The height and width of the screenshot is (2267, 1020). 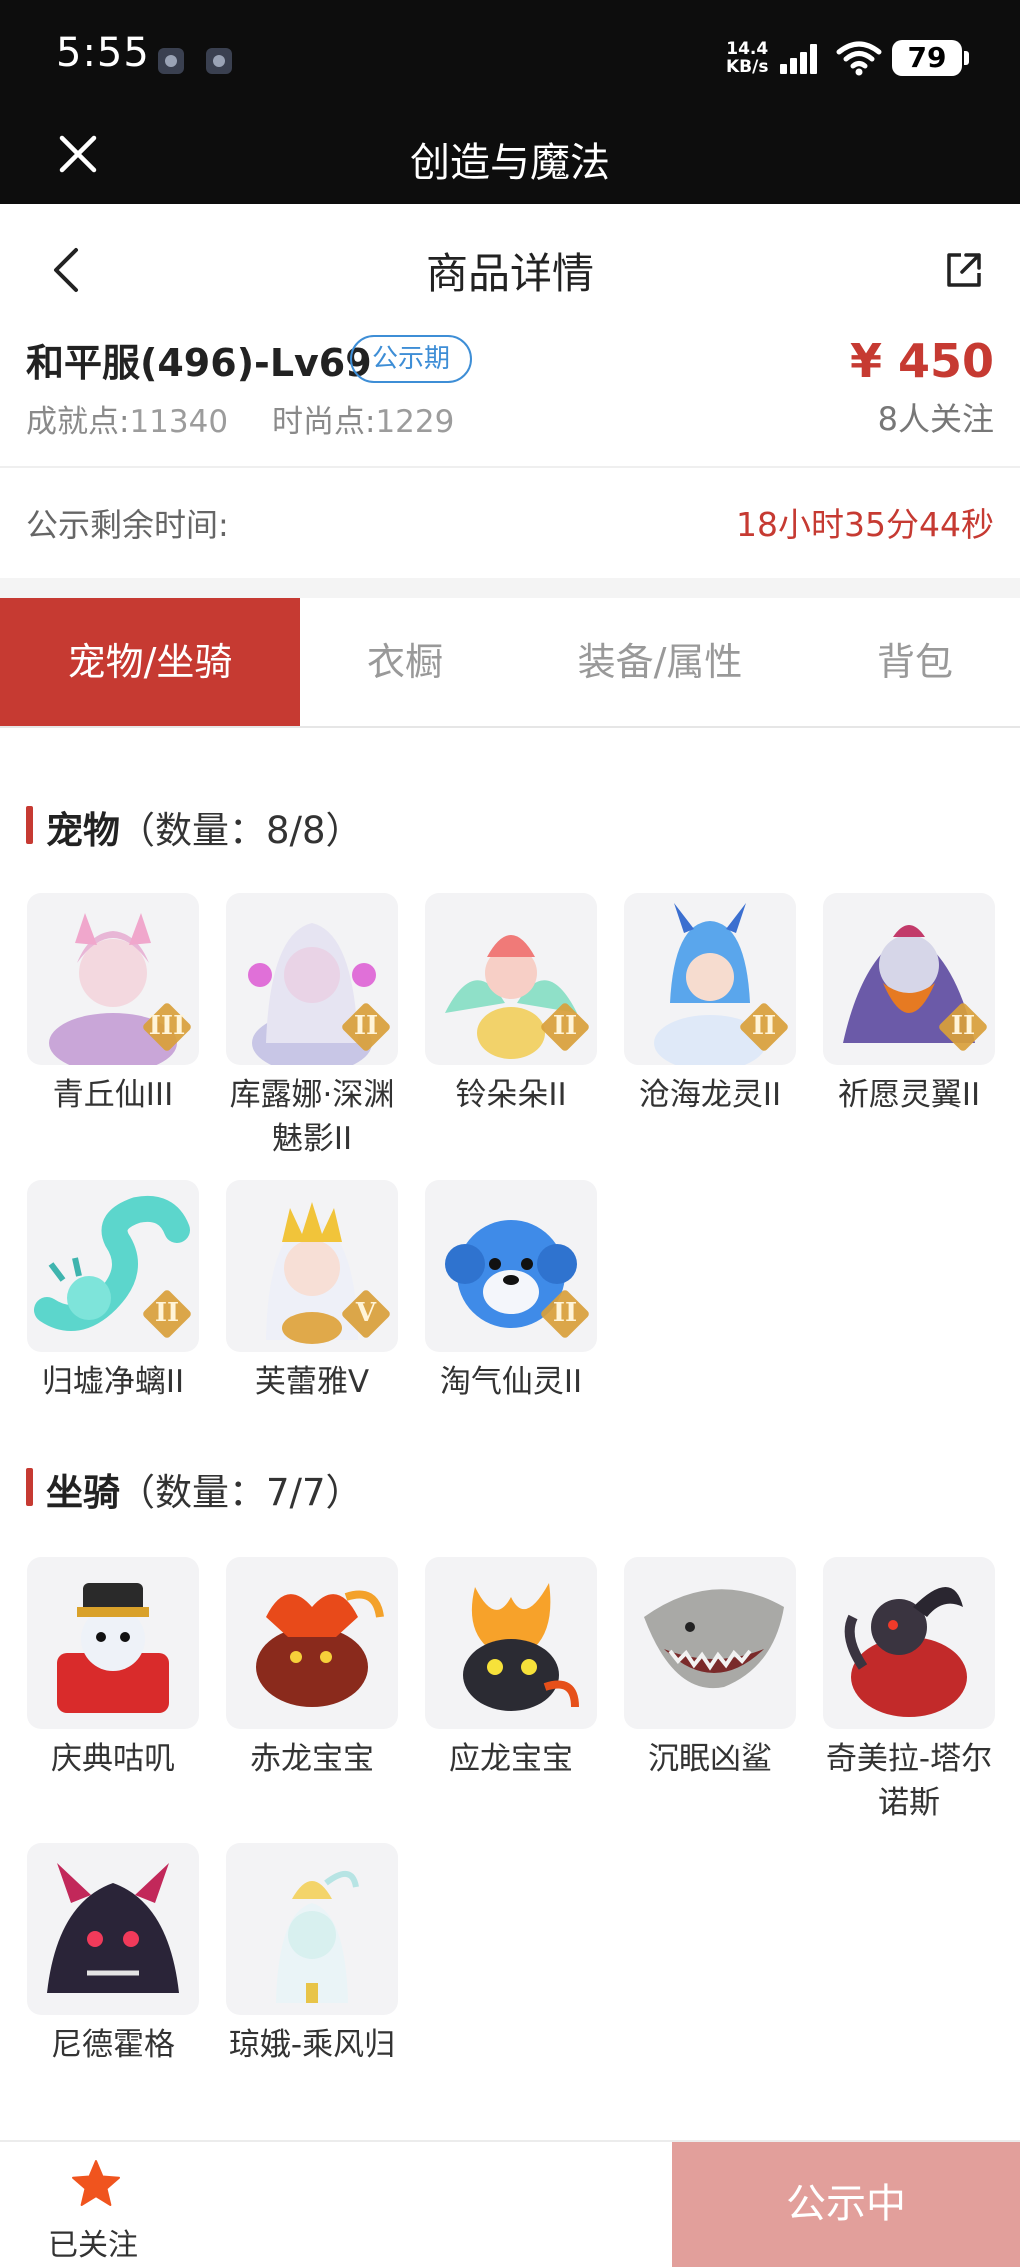 What do you see at coordinates (199, 363) in the screenshot?
I see `product-name: 和平服(496)-Lv69` at bounding box center [199, 363].